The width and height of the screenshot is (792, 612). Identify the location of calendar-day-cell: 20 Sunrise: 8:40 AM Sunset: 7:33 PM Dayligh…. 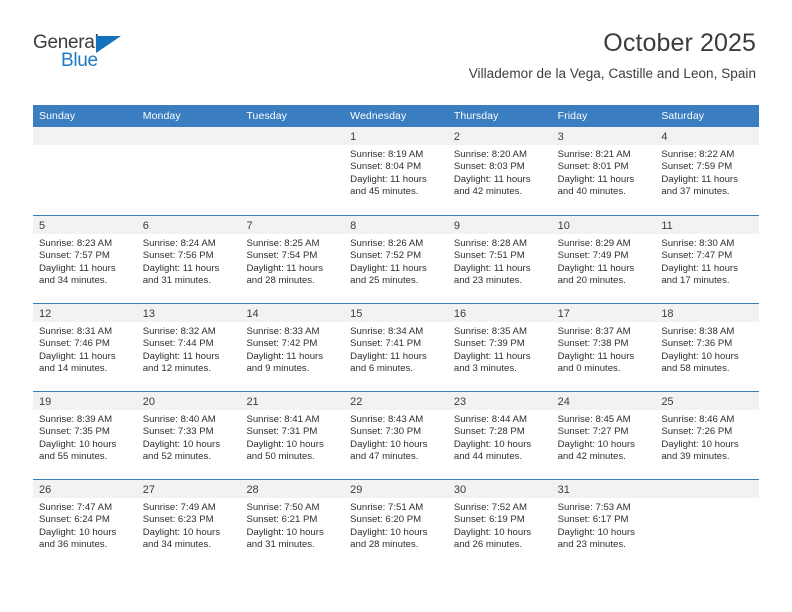
(188, 435).